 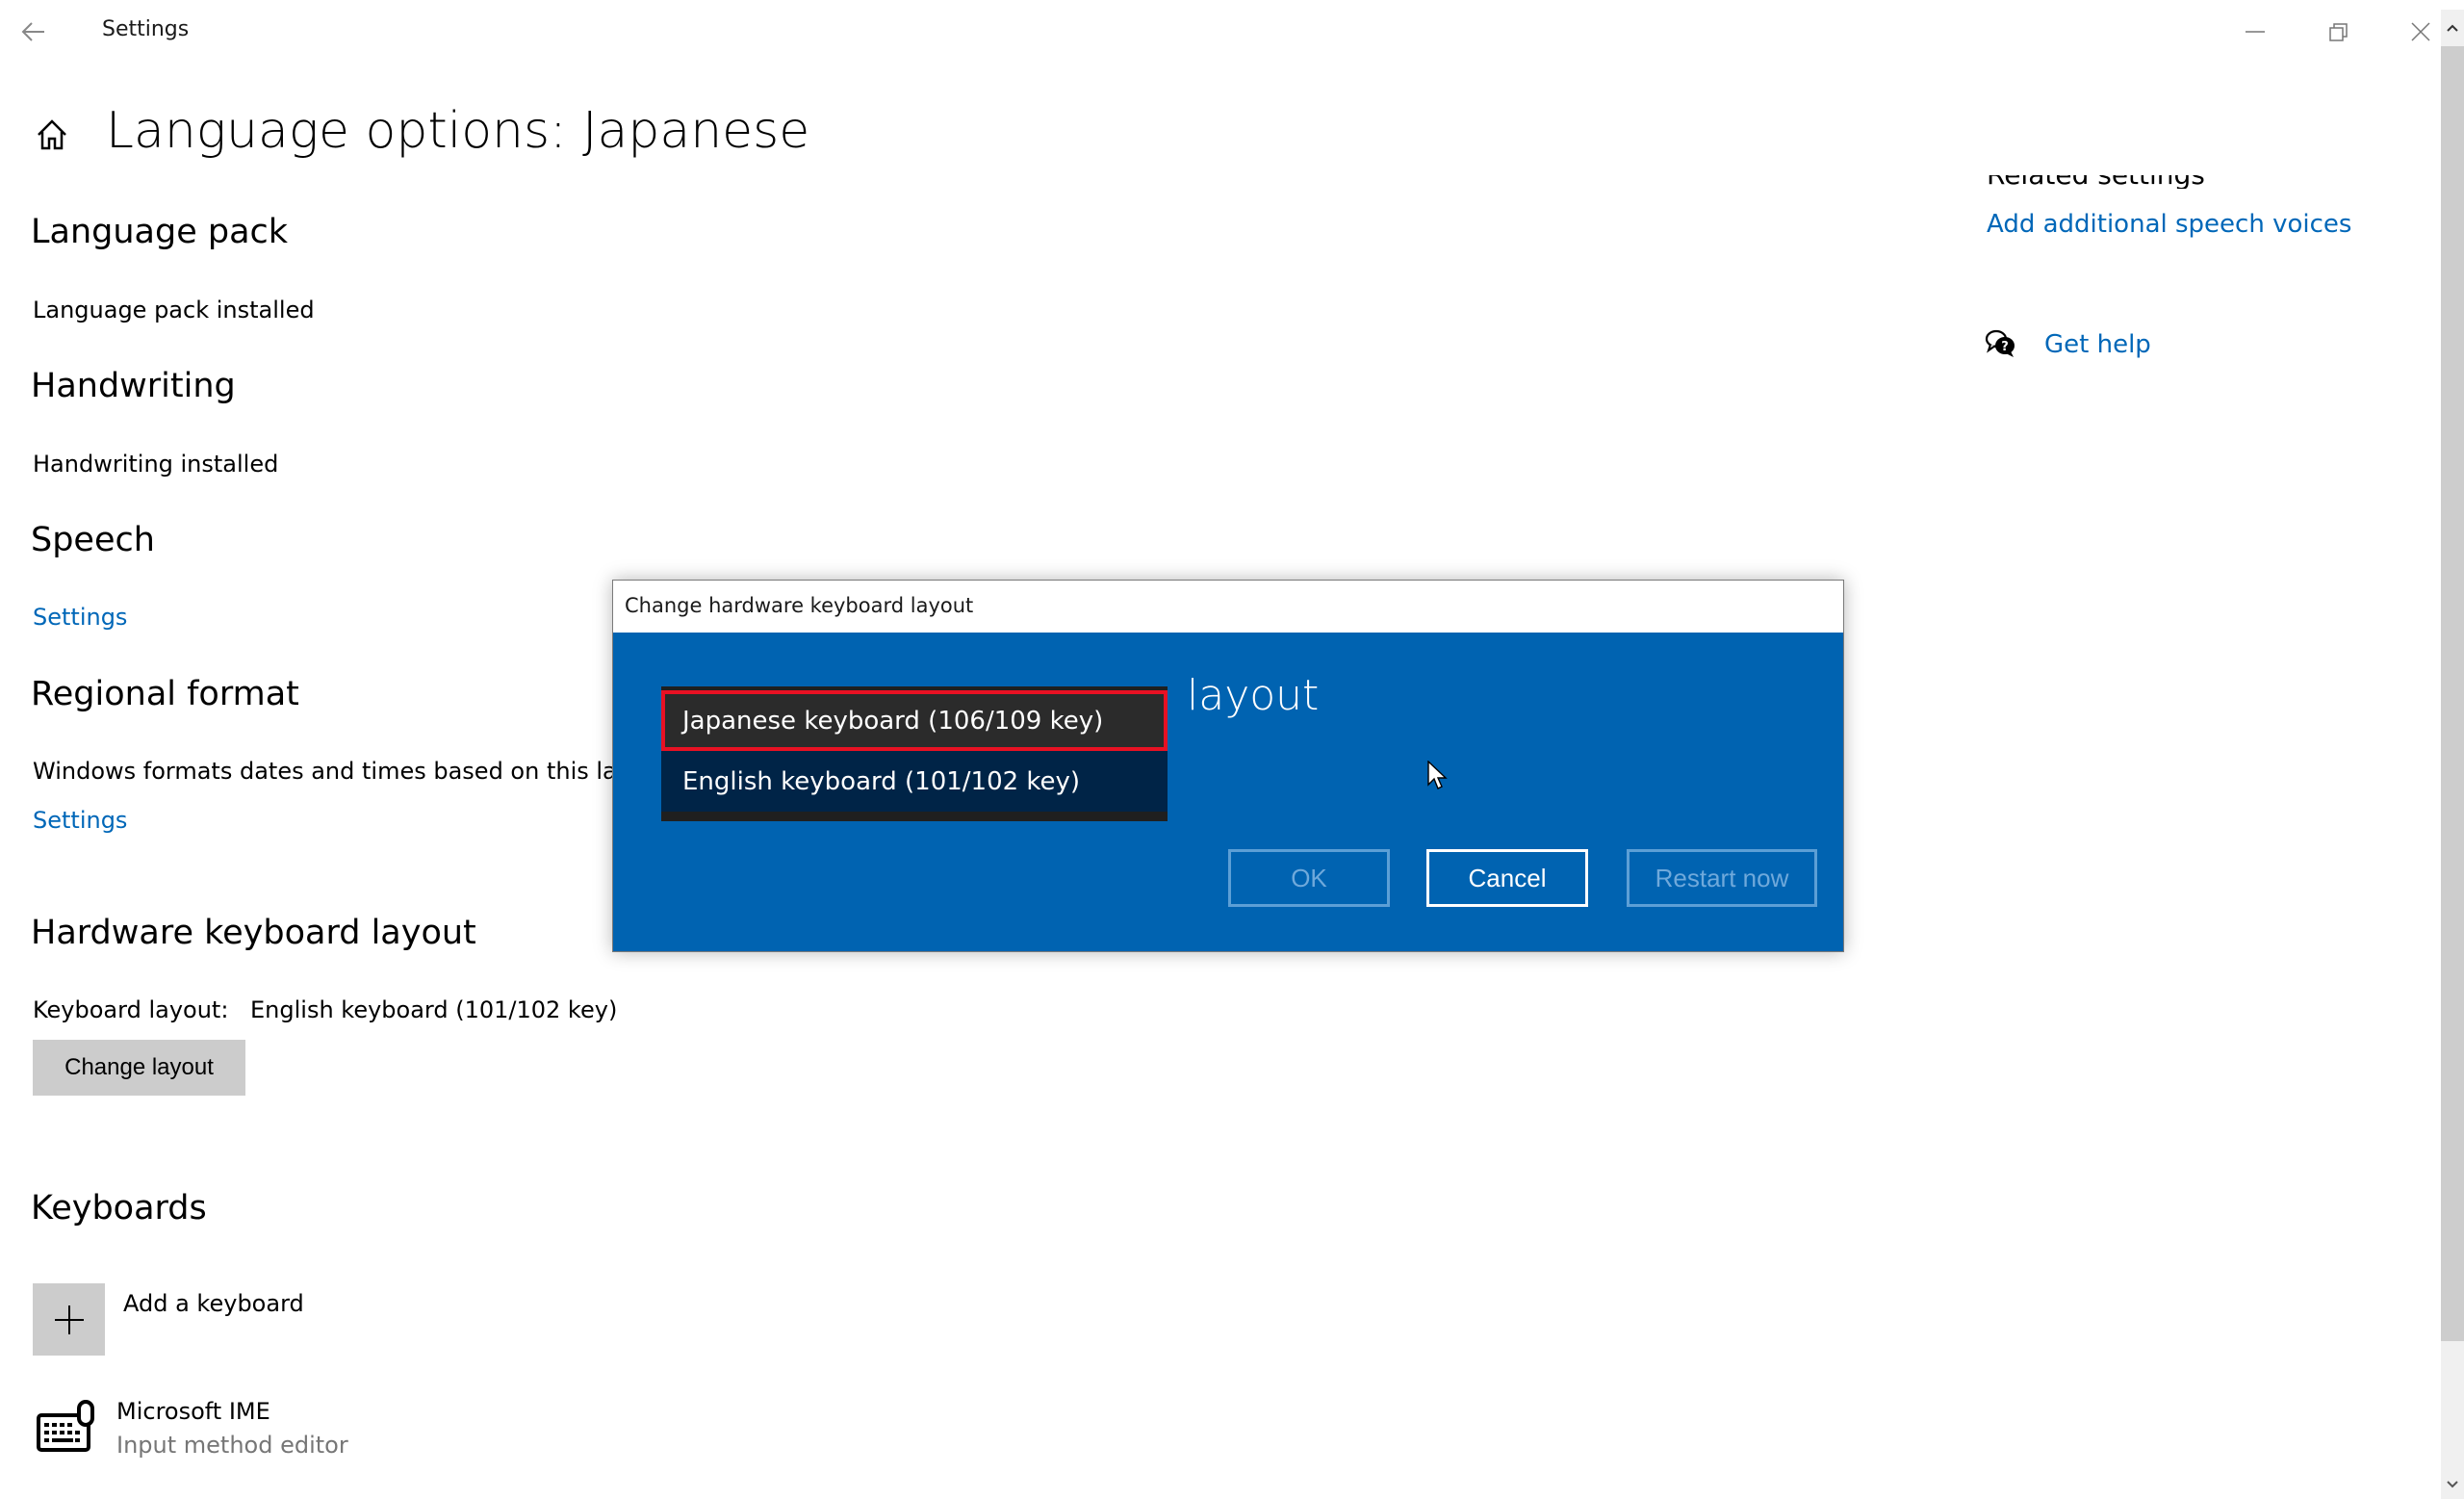 What do you see at coordinates (93, 540) in the screenshot?
I see `speech-heading: Speech` at bounding box center [93, 540].